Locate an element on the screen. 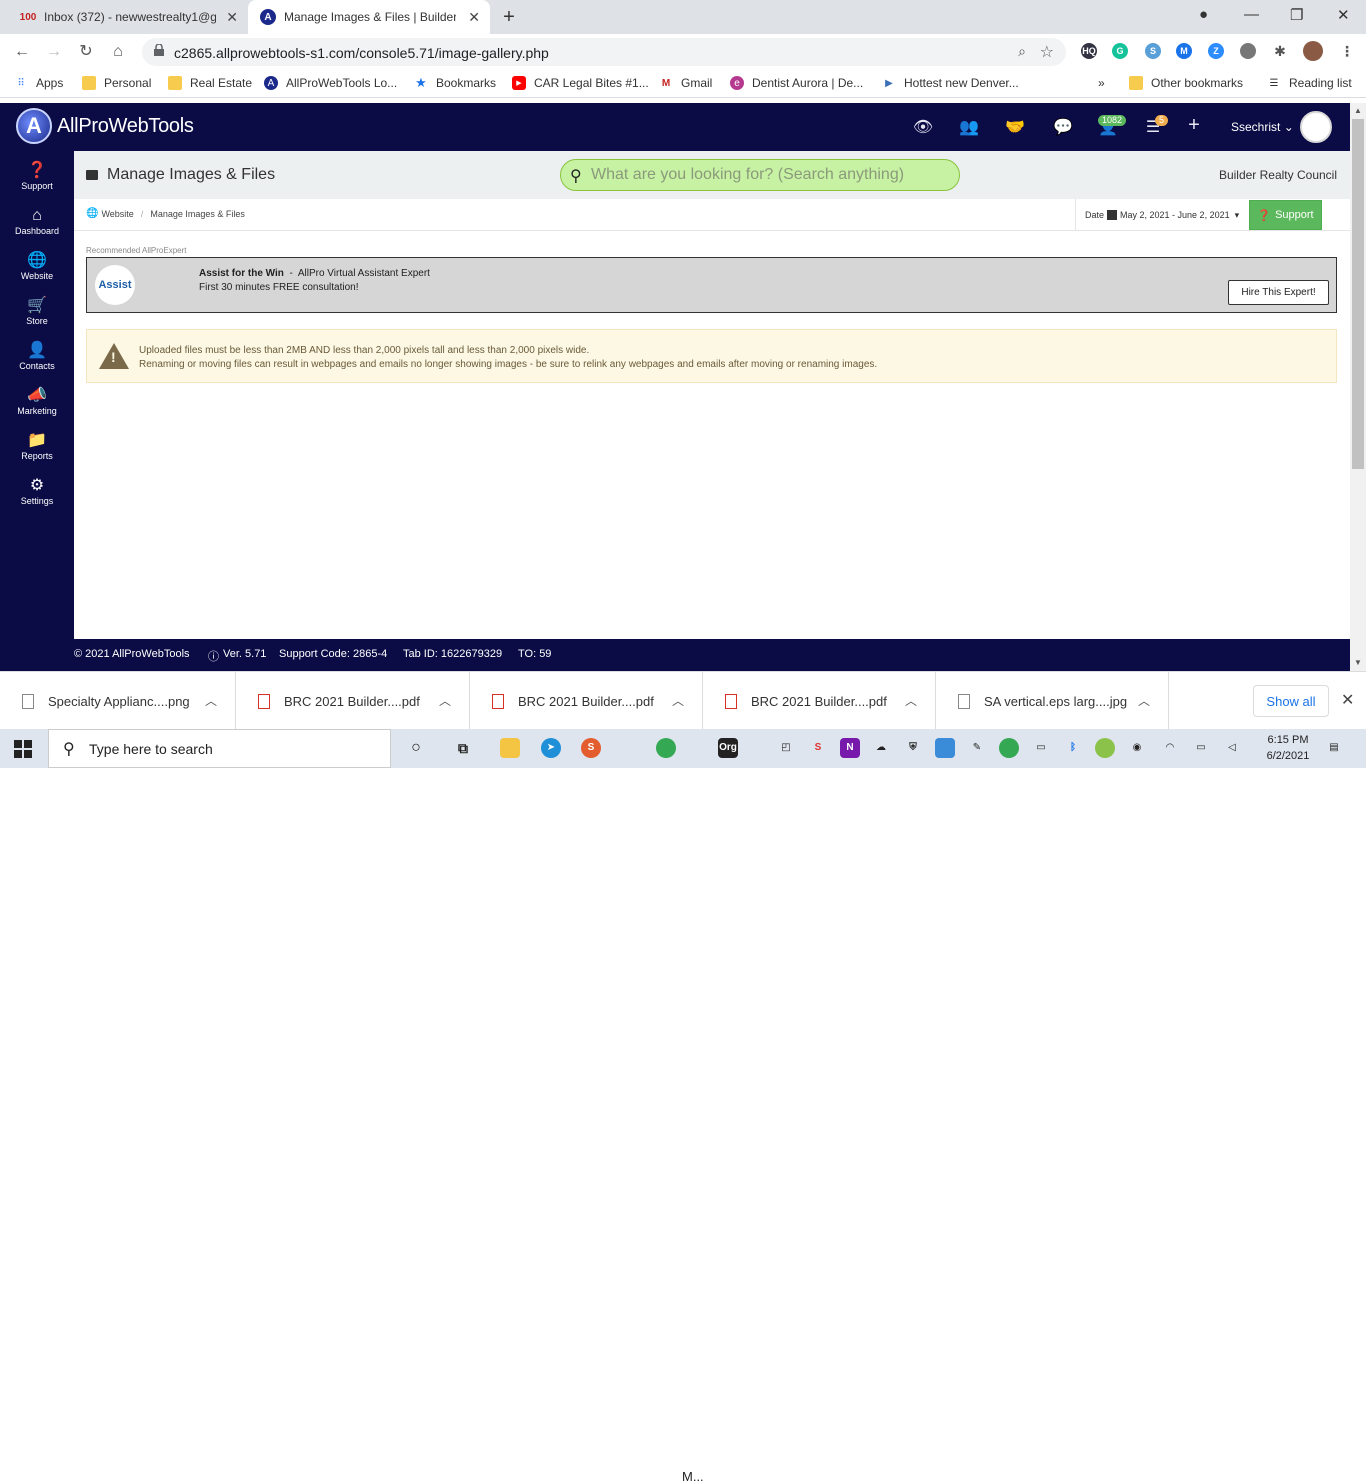  app-logo: A AllProWebTools is located at coordinates (105, 126).